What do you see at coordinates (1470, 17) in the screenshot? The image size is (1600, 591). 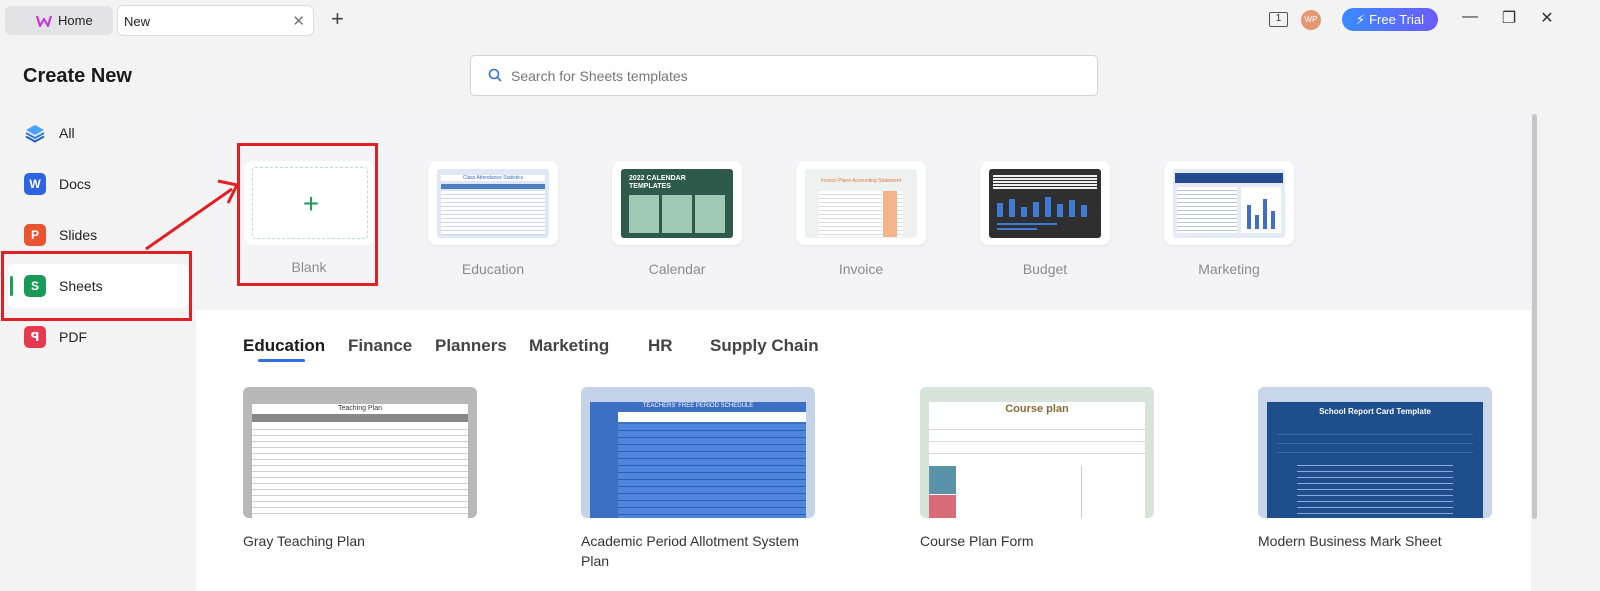 I see `minimize-icon: —` at bounding box center [1470, 17].